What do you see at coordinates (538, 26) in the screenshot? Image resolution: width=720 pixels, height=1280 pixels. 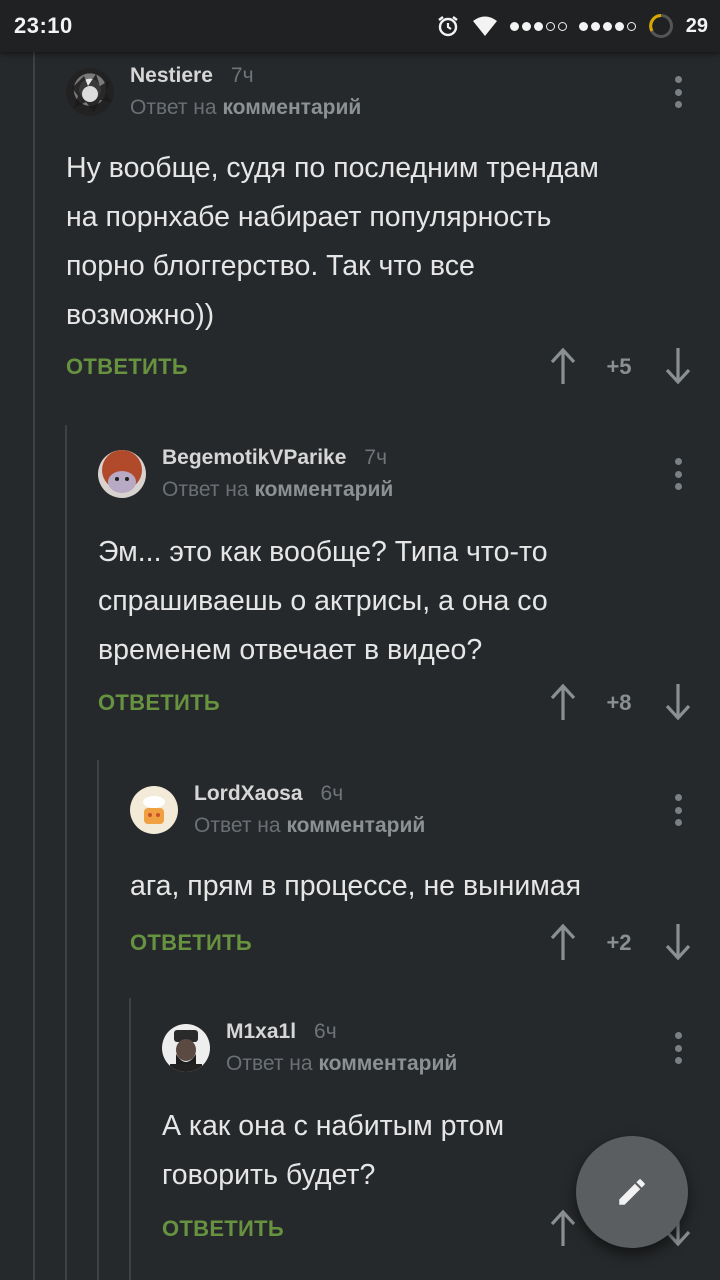 I see `signal-1-icon` at bounding box center [538, 26].